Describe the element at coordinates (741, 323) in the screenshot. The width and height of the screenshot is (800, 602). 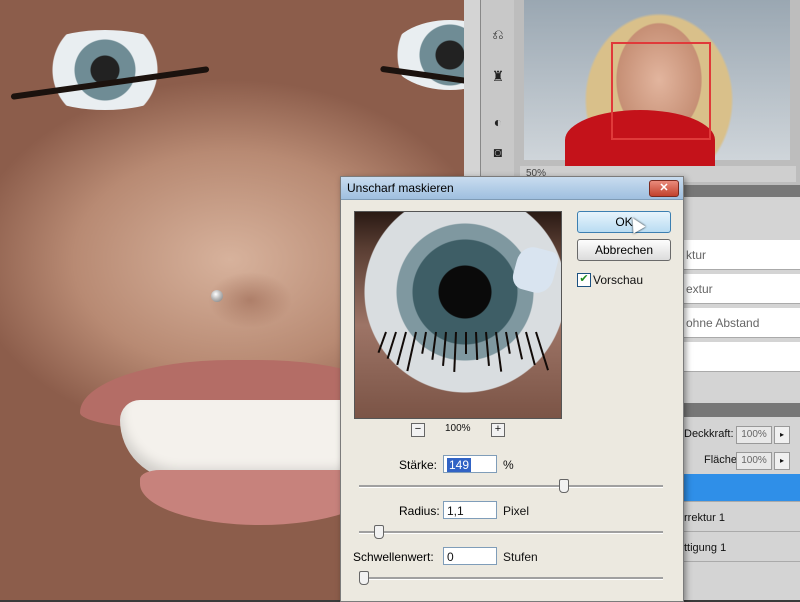
I see `history-item: ohne Abstand` at that location.